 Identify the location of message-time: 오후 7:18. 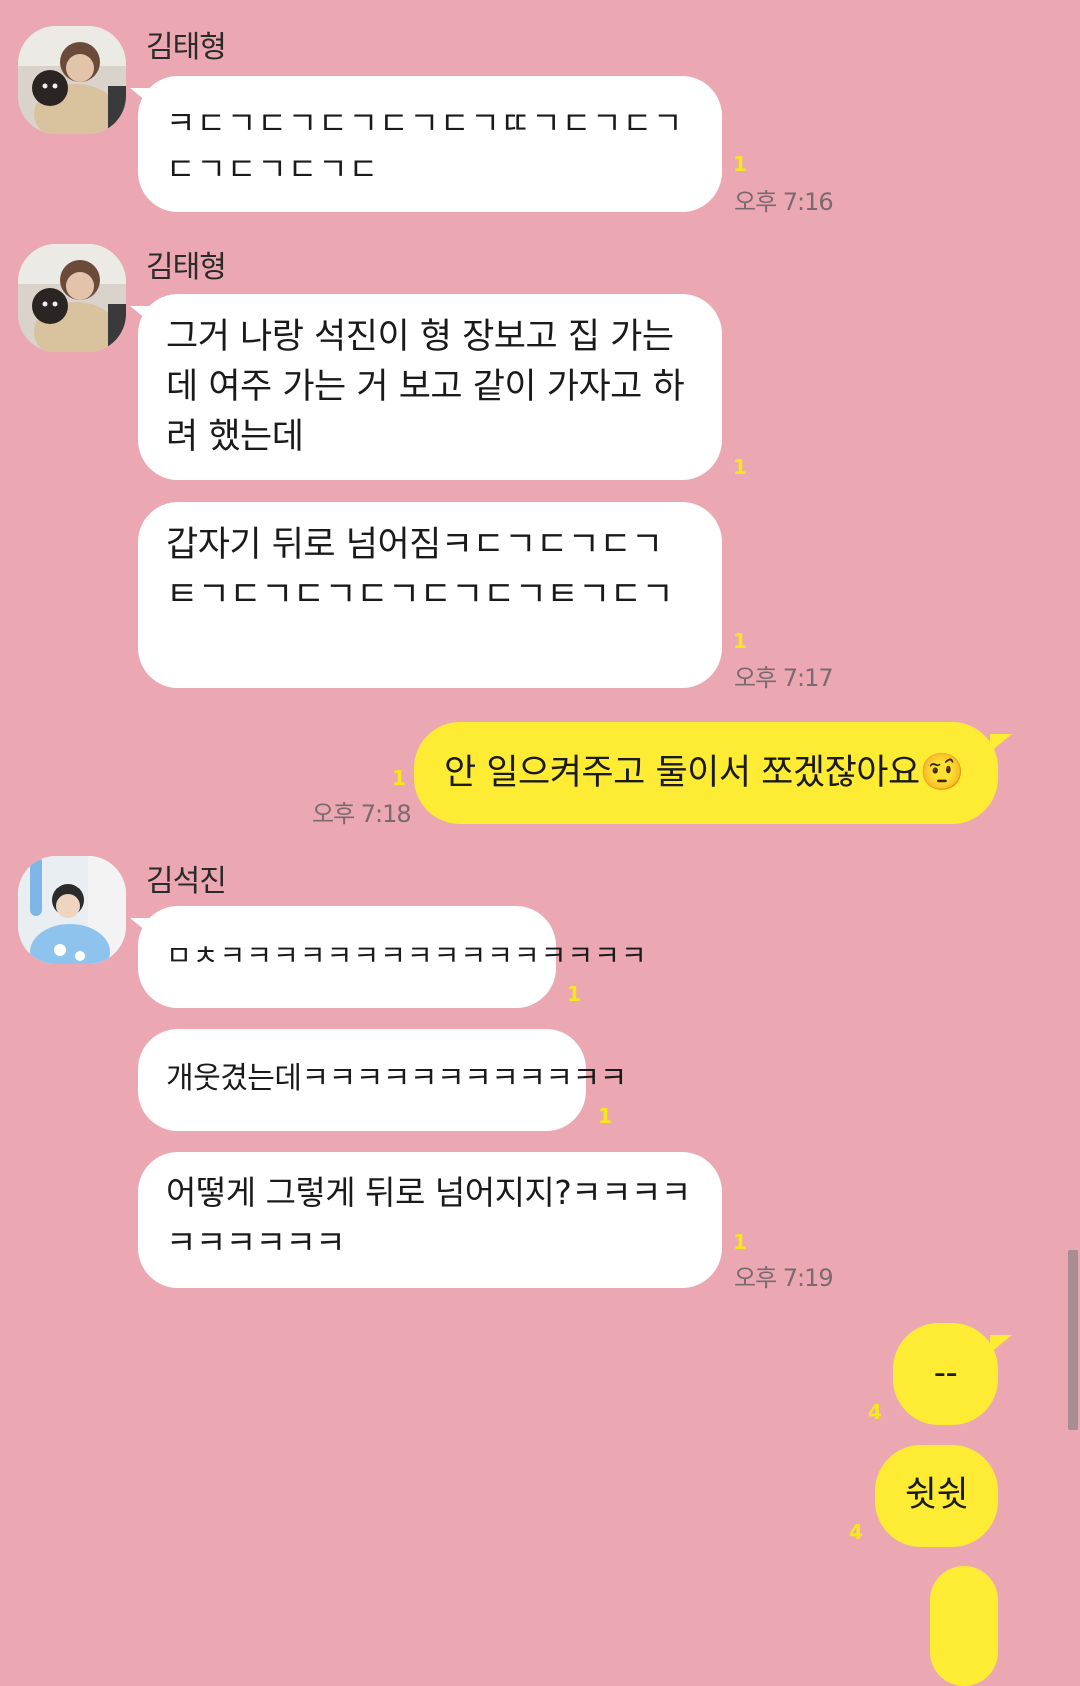
(362, 814).